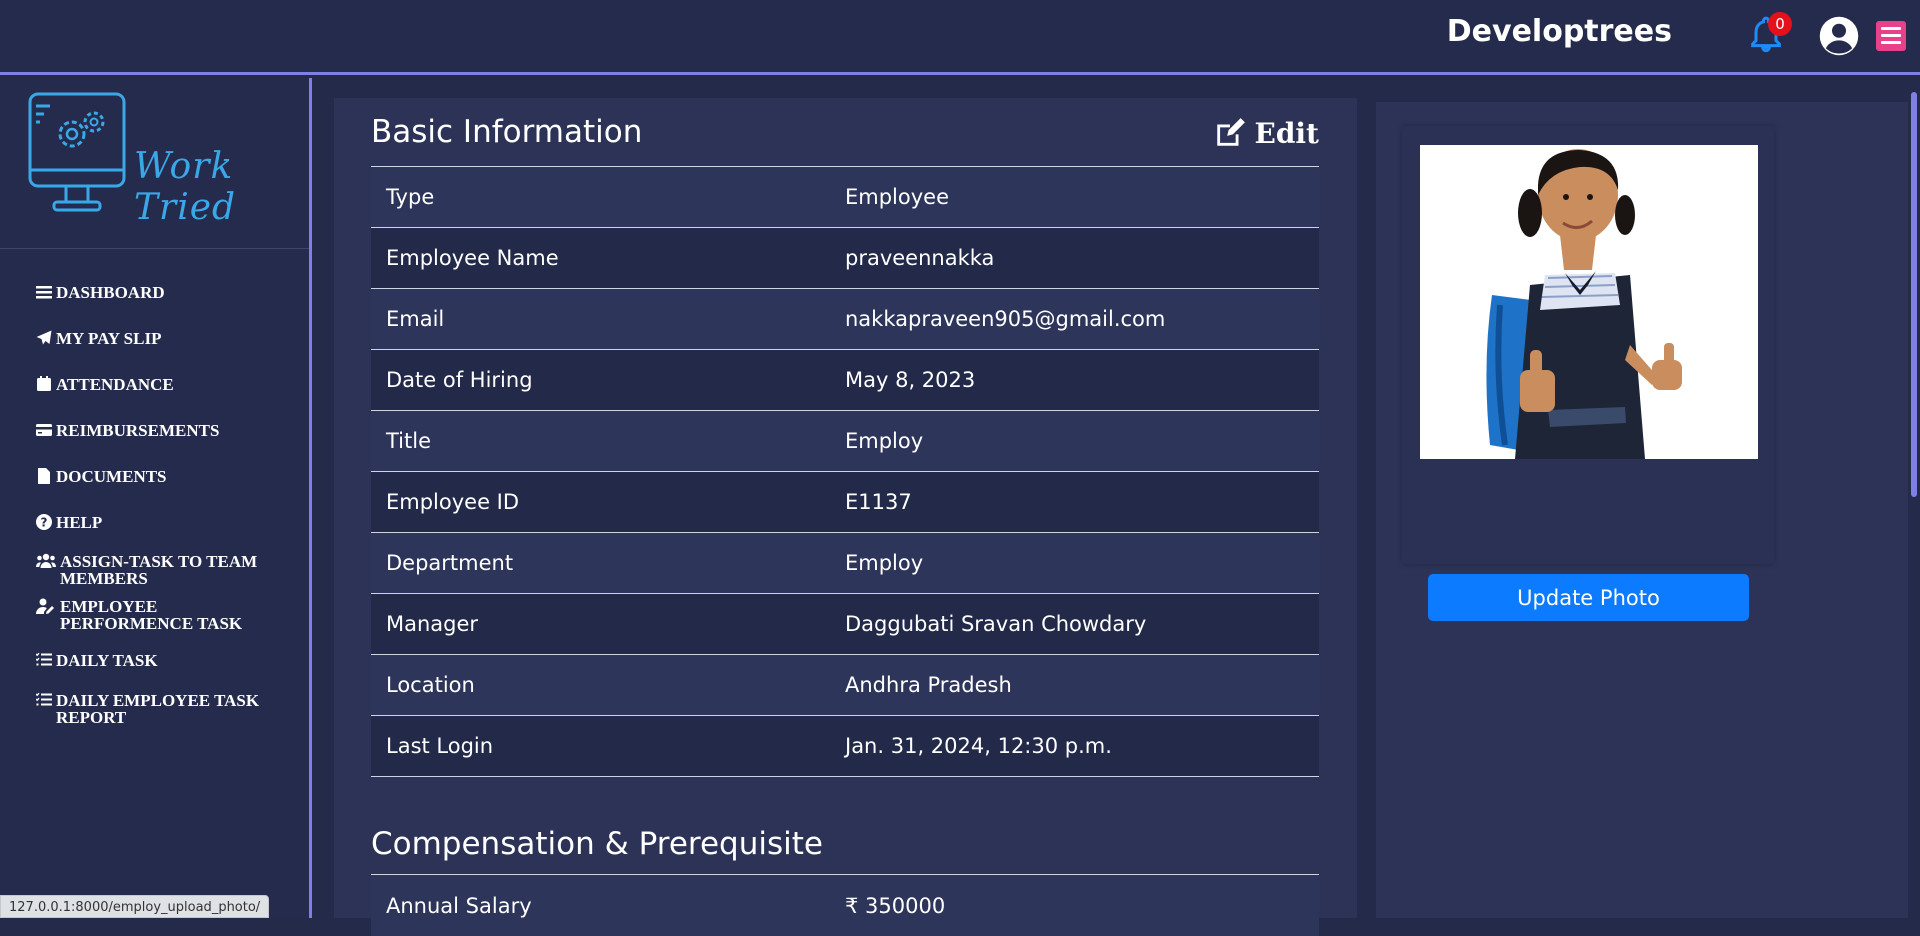 The image size is (1920, 936). I want to click on browser-status-url: 127.0.0.1:8000/employ_upload_photo/, so click(135, 906).